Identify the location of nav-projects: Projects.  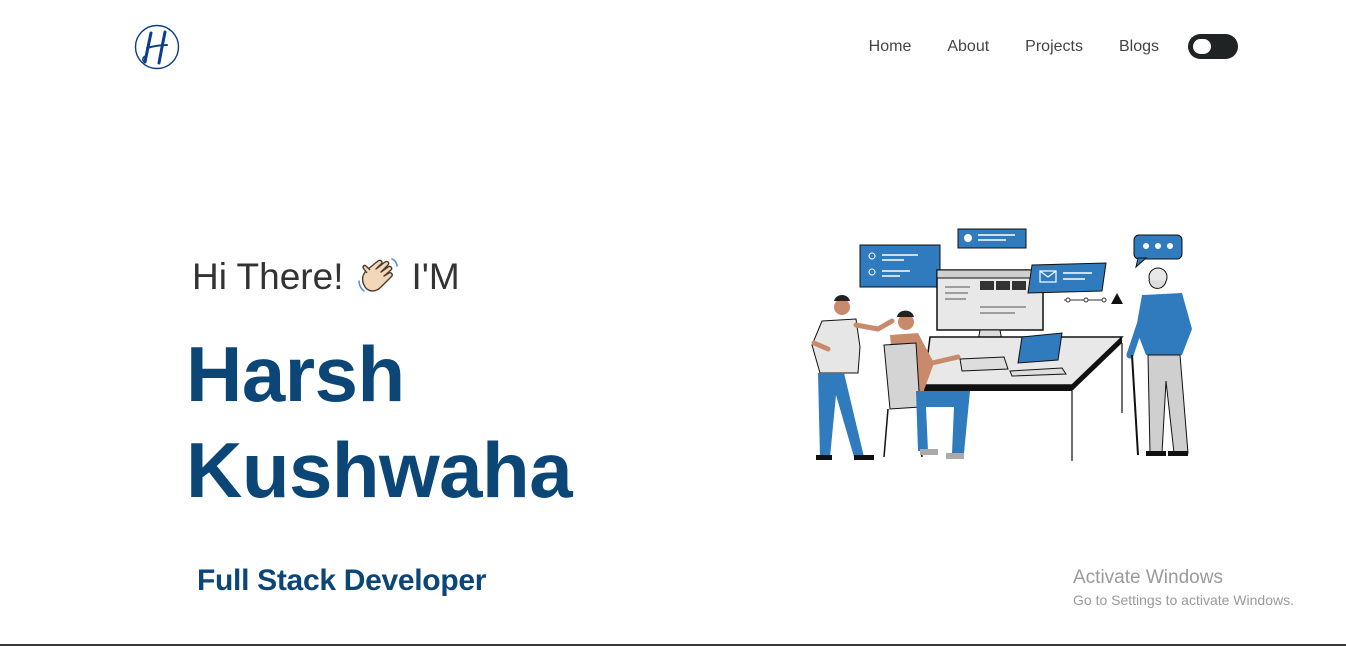
(1054, 47).